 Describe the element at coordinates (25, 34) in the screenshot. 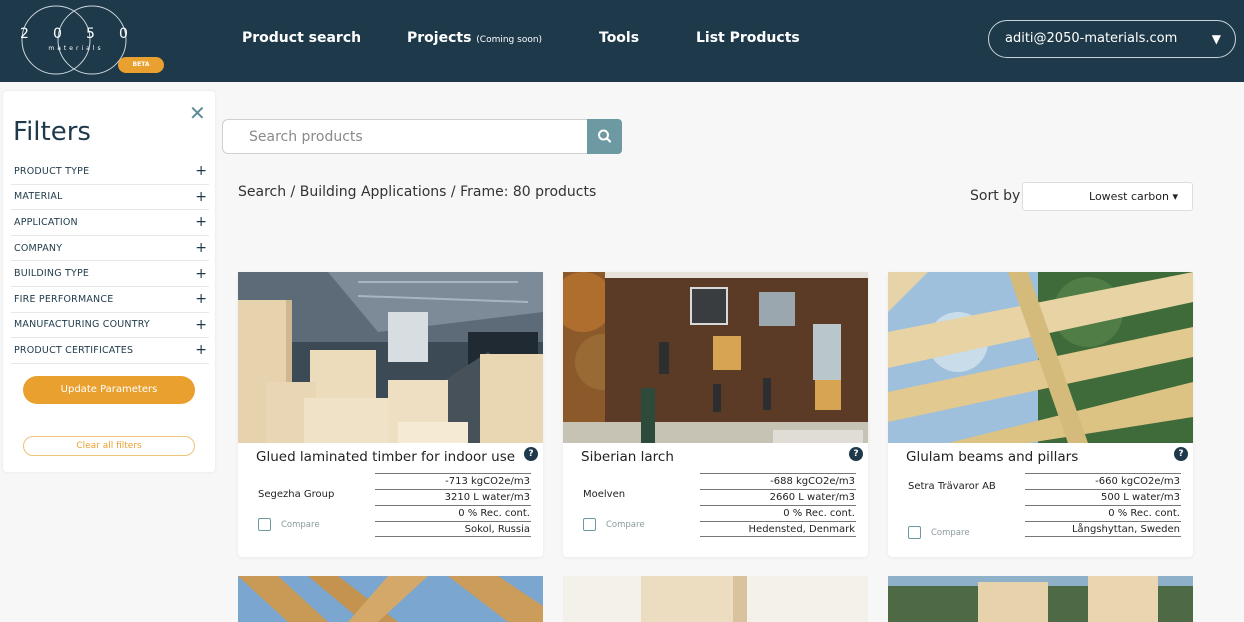

I see `logo-digit: 2` at that location.